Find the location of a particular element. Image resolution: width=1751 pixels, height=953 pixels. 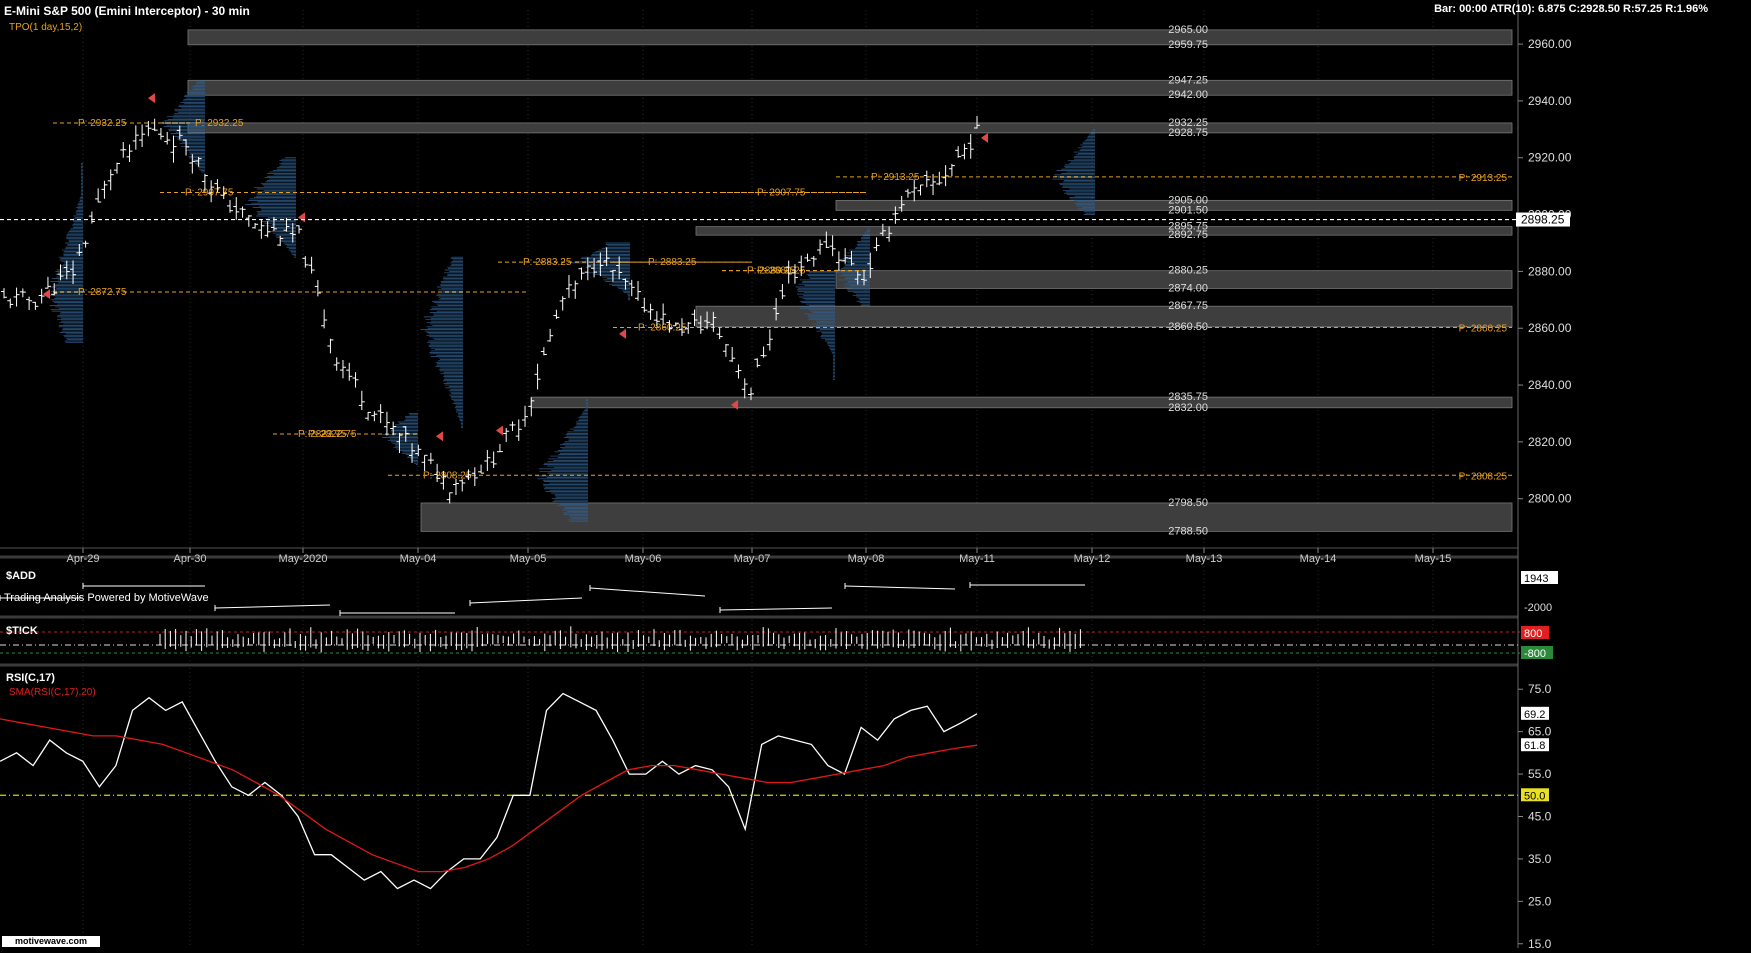

x-tick-label-May-2020: May-2020 is located at coordinates (303, 559).